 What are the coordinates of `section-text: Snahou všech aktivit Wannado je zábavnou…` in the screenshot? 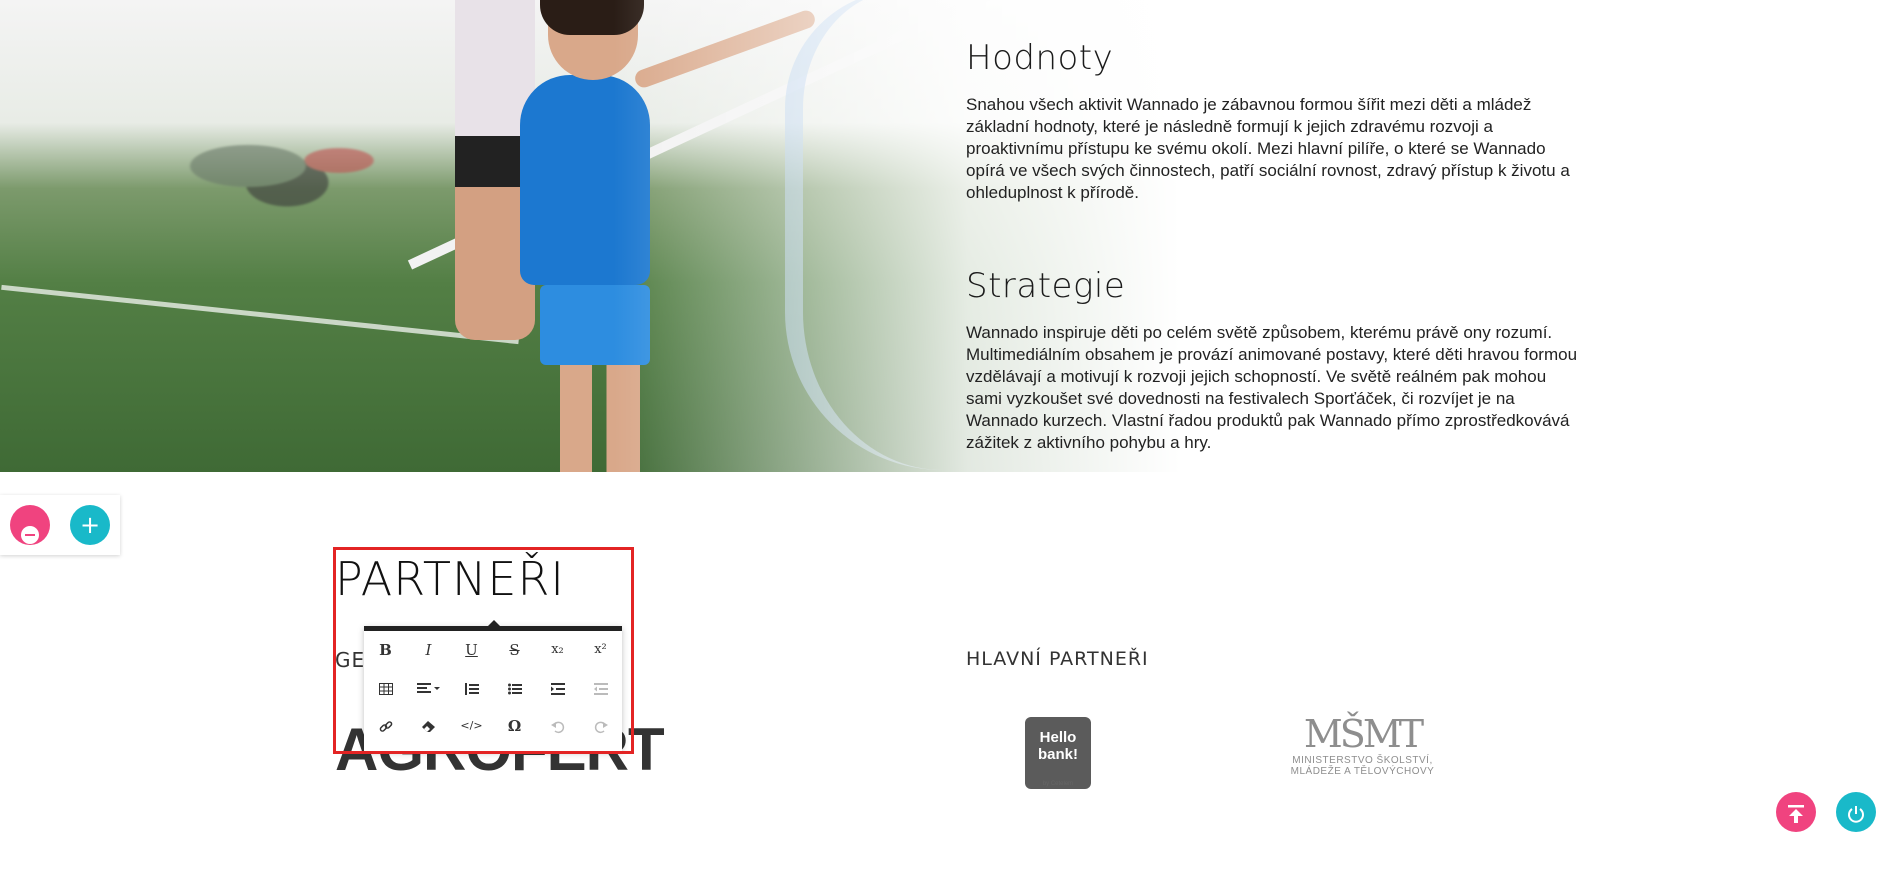 It's located at (1268, 148).